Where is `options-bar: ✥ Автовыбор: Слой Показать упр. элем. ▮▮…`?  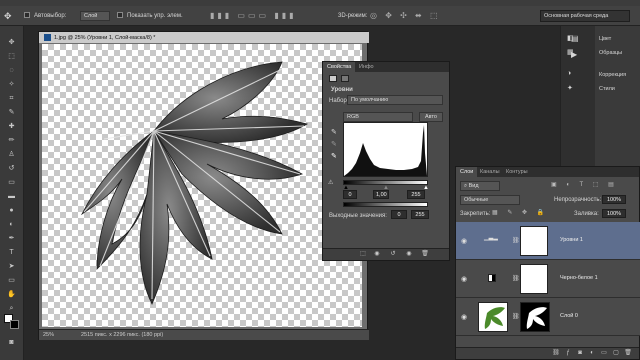
options-bar: ✥ Автовыбор: Слой Показать упр. элем. ▮▮… is located at coordinates (320, 16).